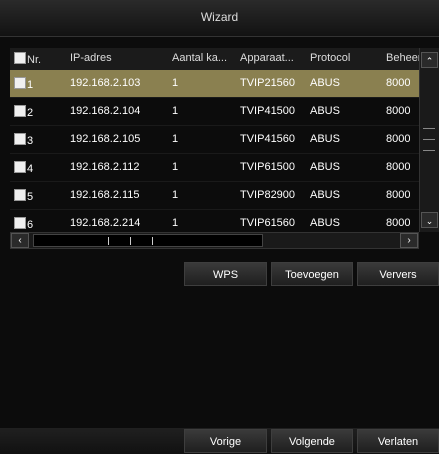  What do you see at coordinates (312, 441) in the screenshot?
I see `next-button: Volgende` at bounding box center [312, 441].